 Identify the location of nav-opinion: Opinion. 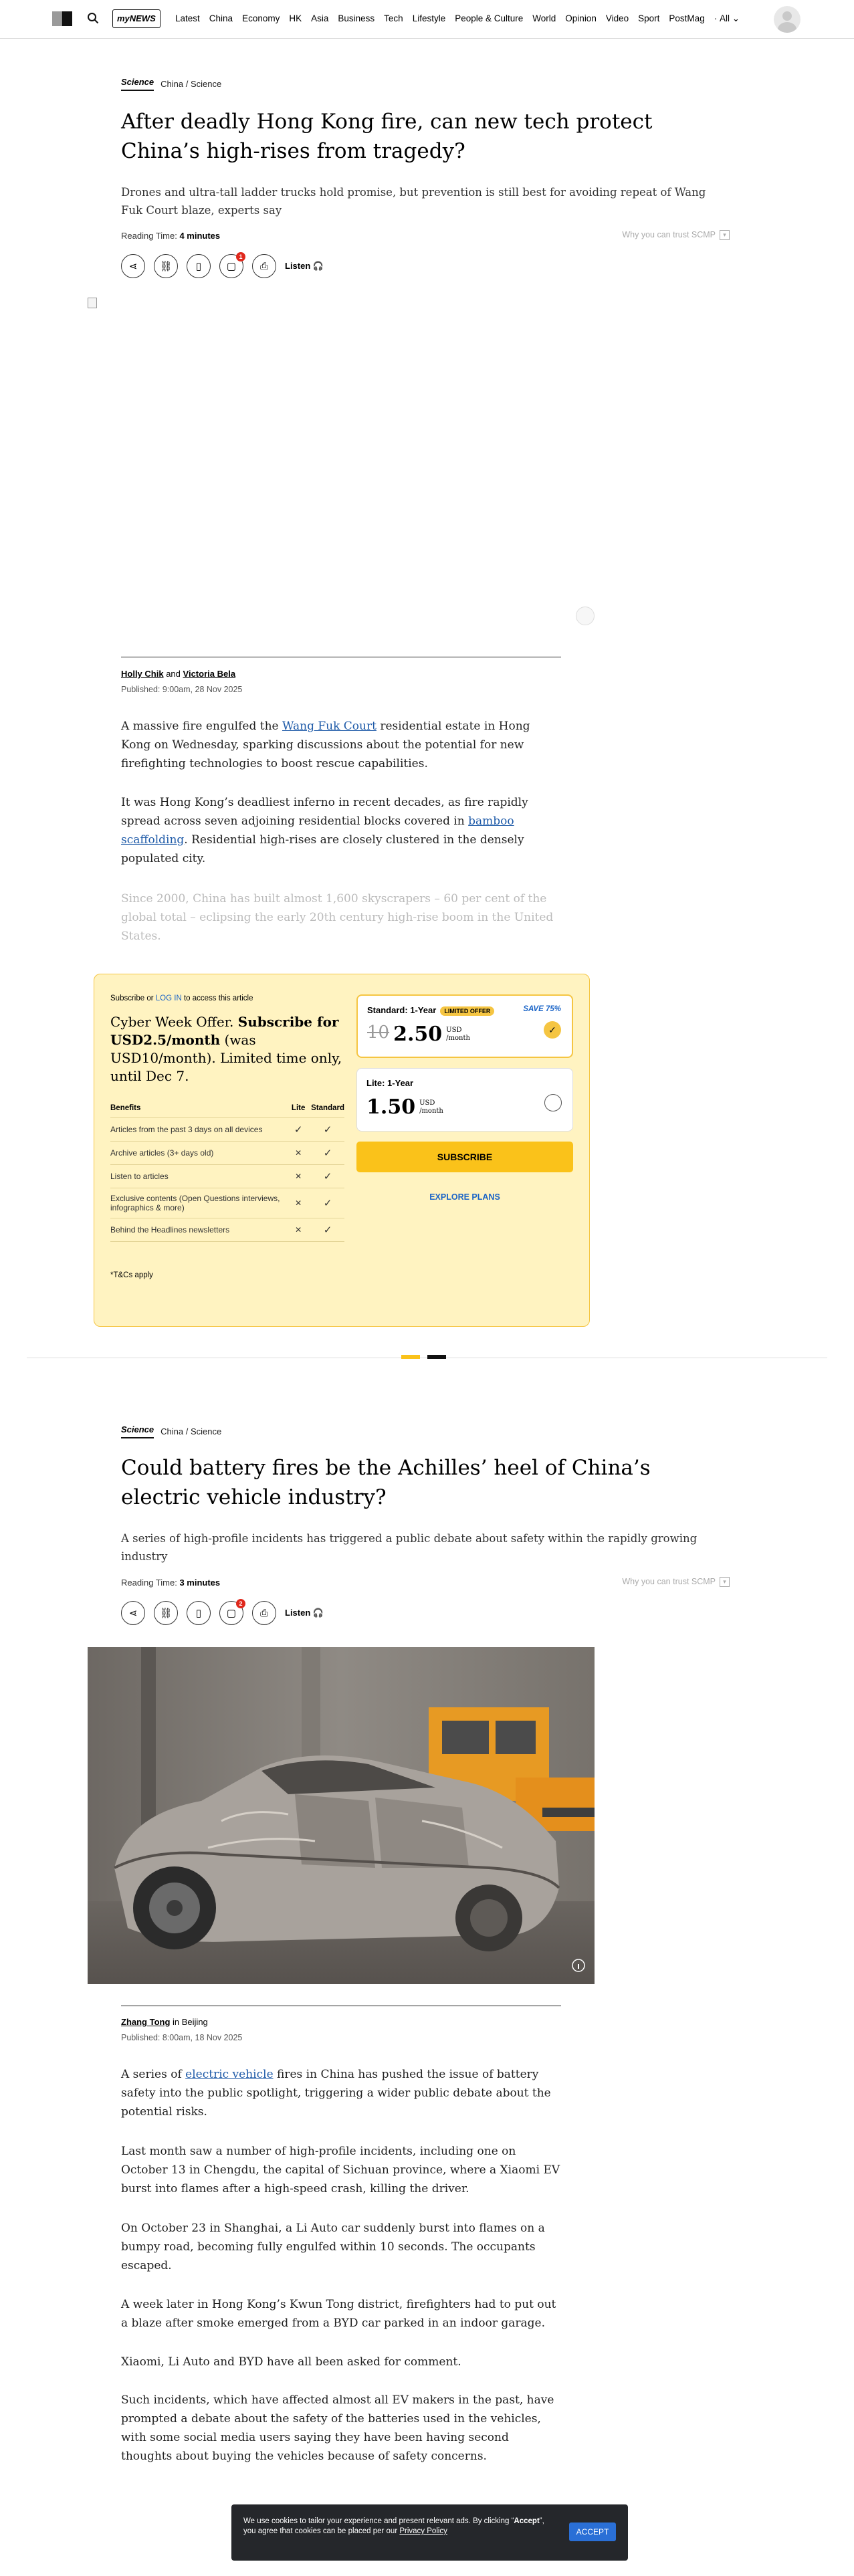
(581, 18).